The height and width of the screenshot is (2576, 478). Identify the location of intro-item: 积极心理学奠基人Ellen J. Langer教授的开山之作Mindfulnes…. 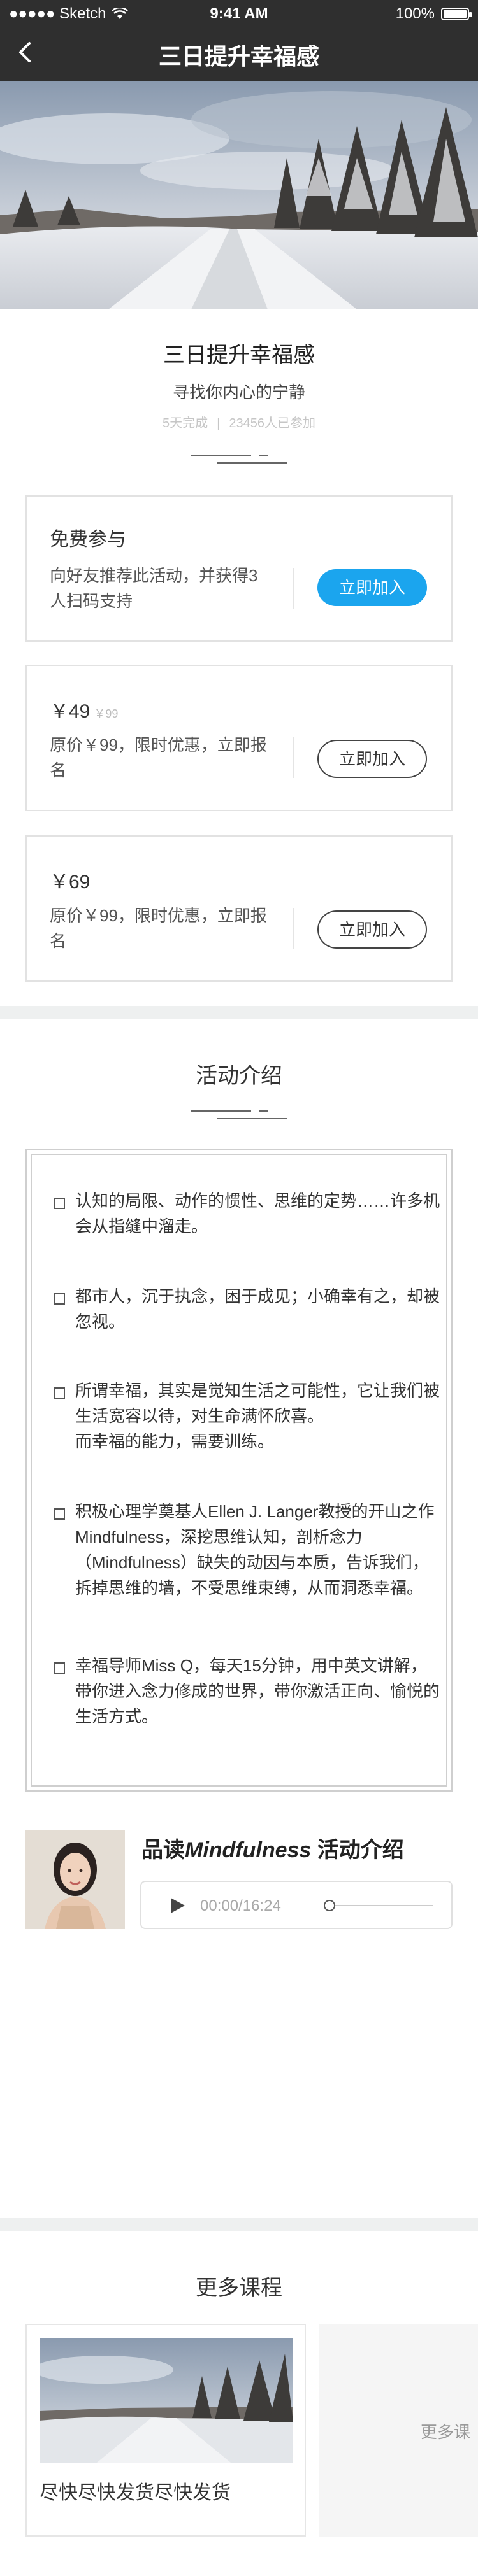
(248, 1550).